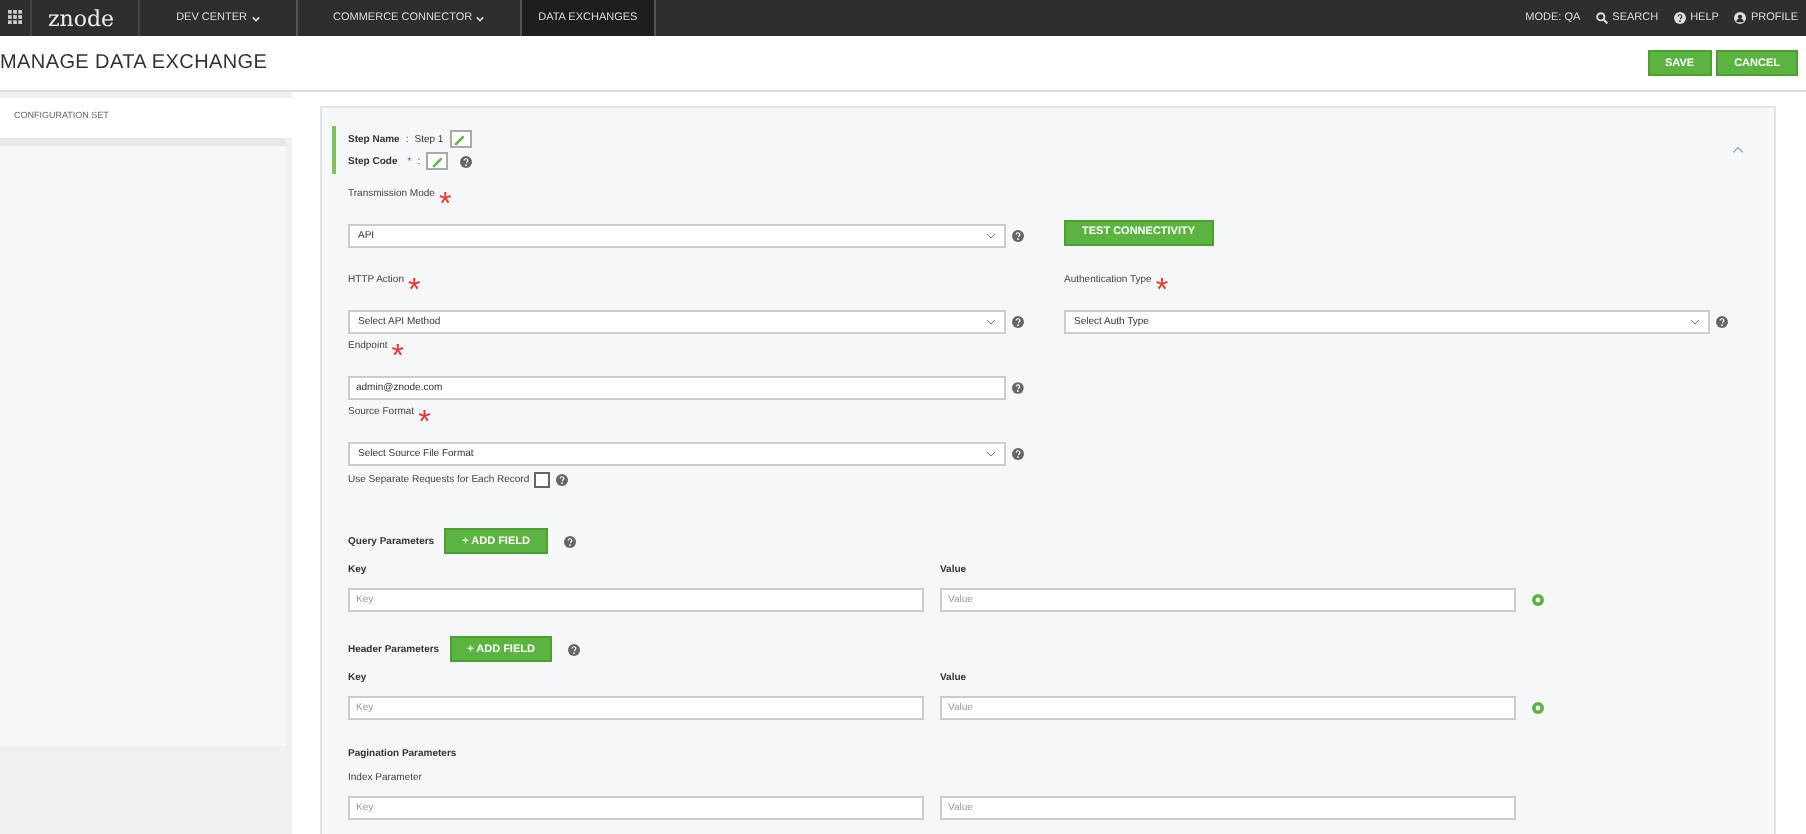 Image resolution: width=1806 pixels, height=834 pixels. I want to click on search-icon, so click(1602, 18).